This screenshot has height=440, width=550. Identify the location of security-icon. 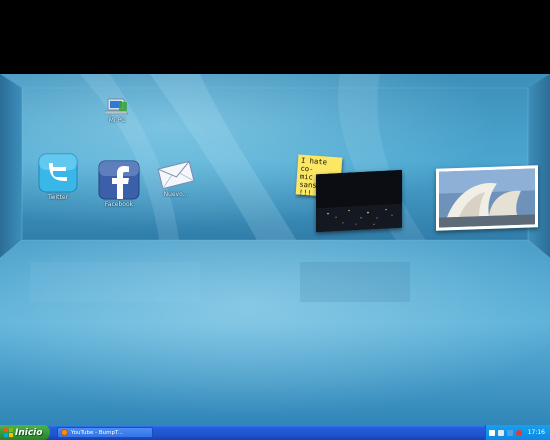
(510, 432).